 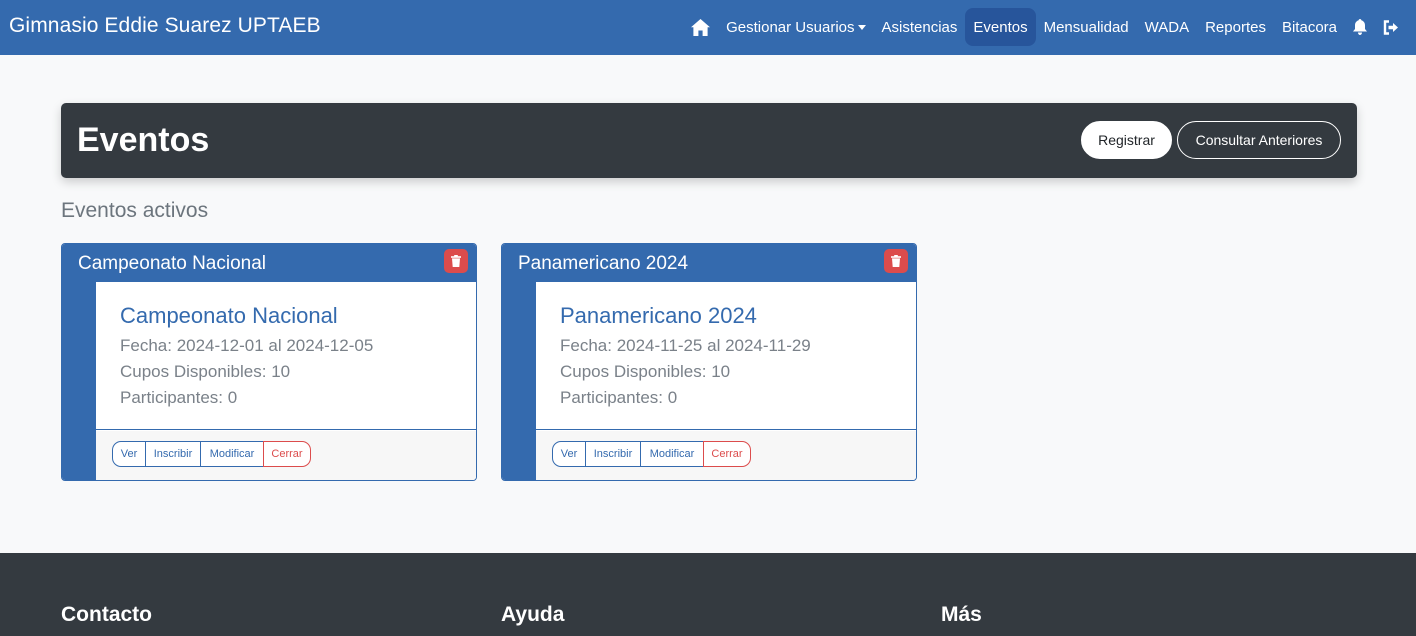 I want to click on page-footer: Contacto Ayuda Más, so click(x=708, y=594).